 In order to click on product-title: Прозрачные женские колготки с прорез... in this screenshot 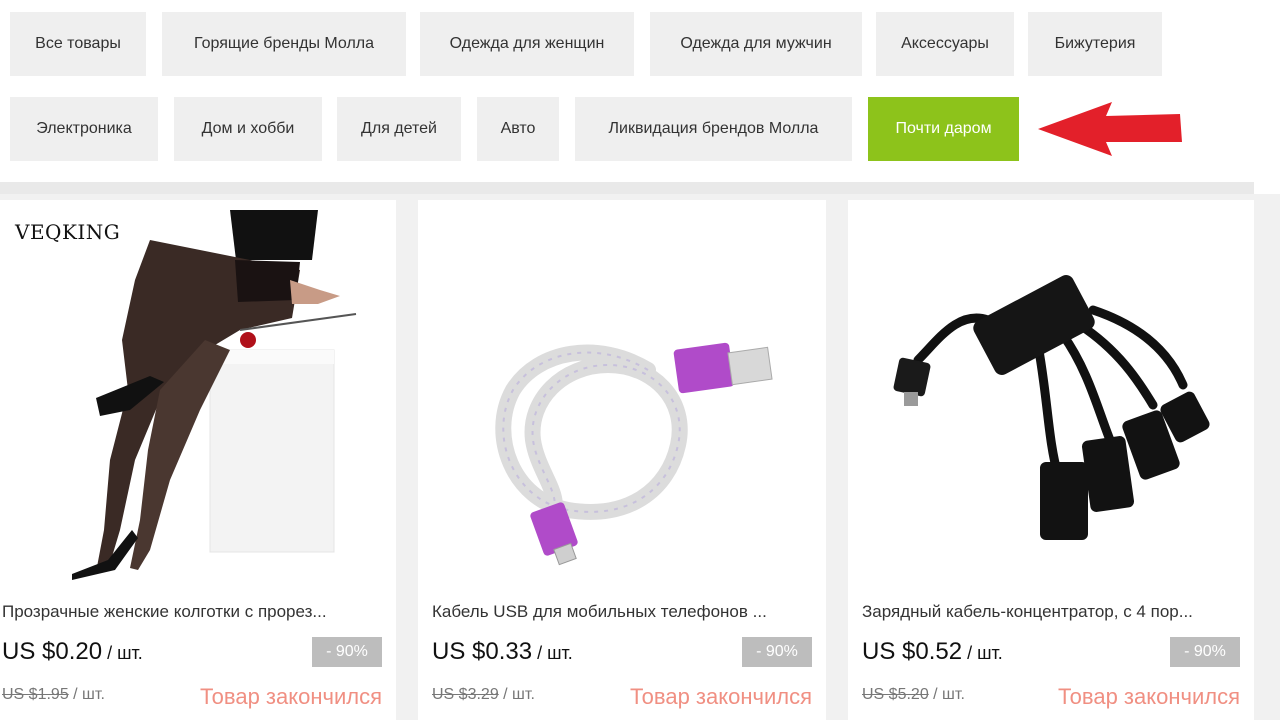, I will do `click(198, 612)`.